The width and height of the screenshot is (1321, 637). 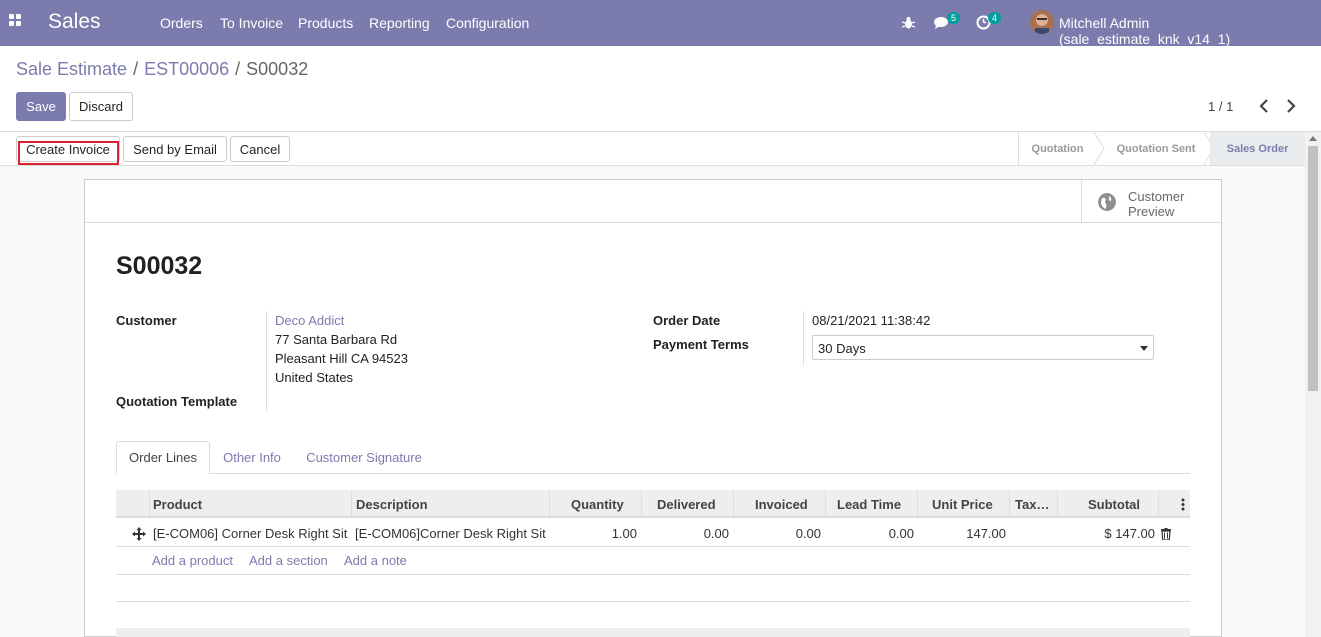 I want to click on order-title: S00032, so click(x=159, y=266).